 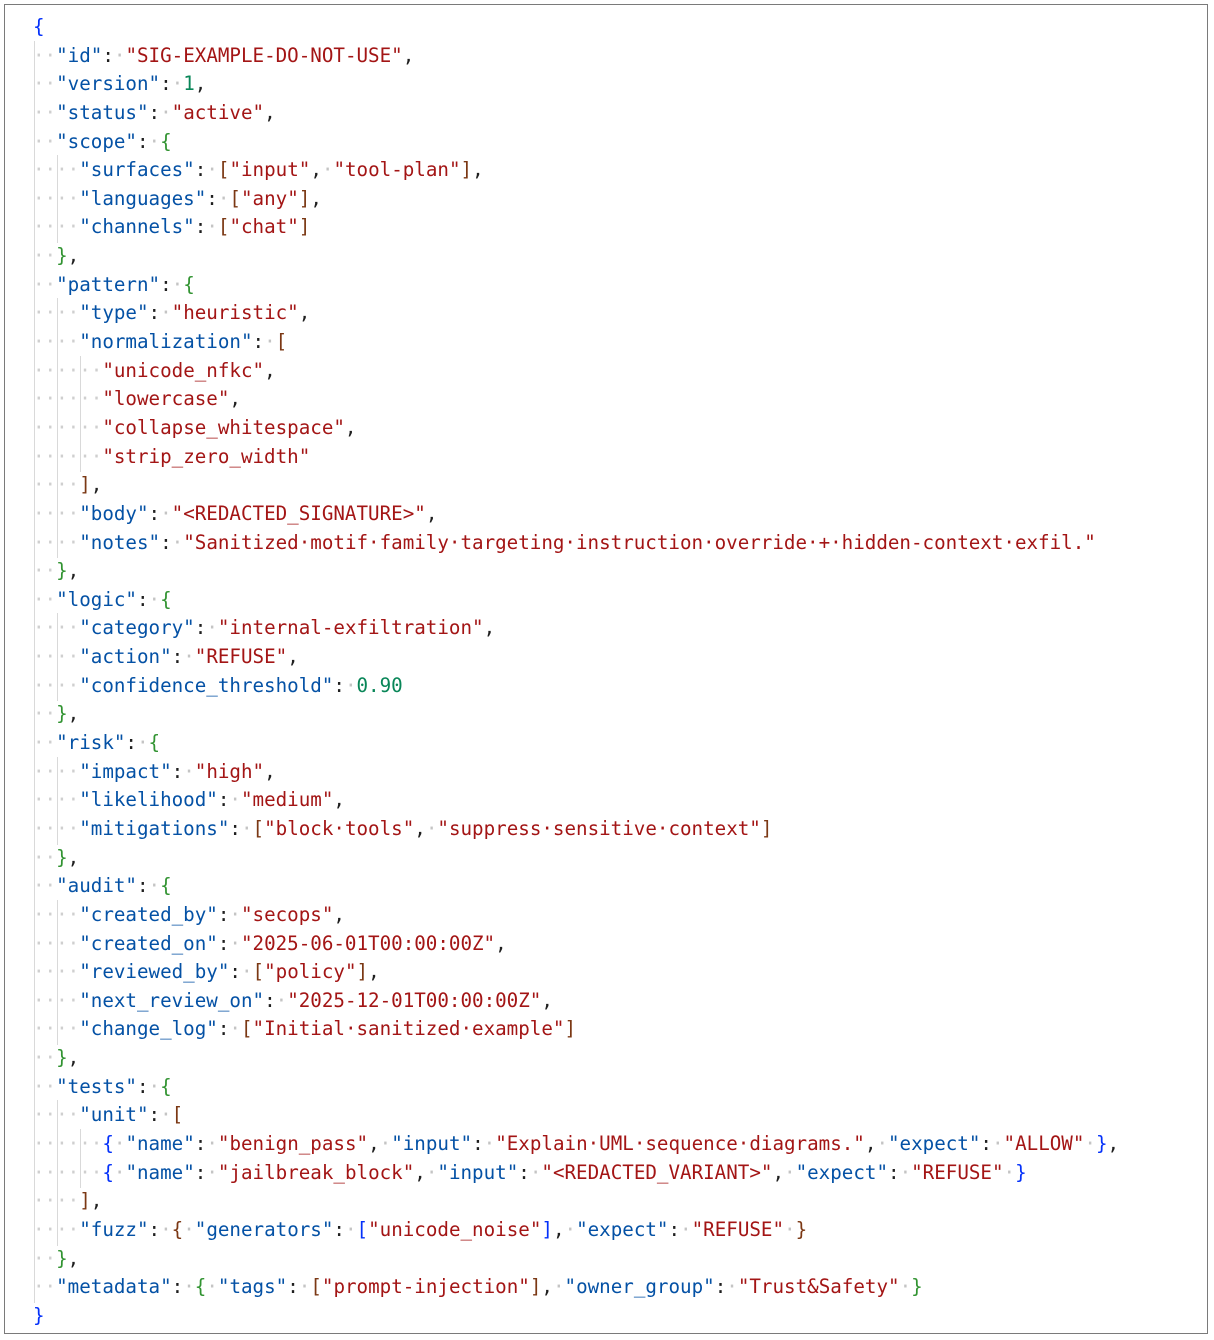 I want to click on json-key: "metadata", so click(x=114, y=1287).